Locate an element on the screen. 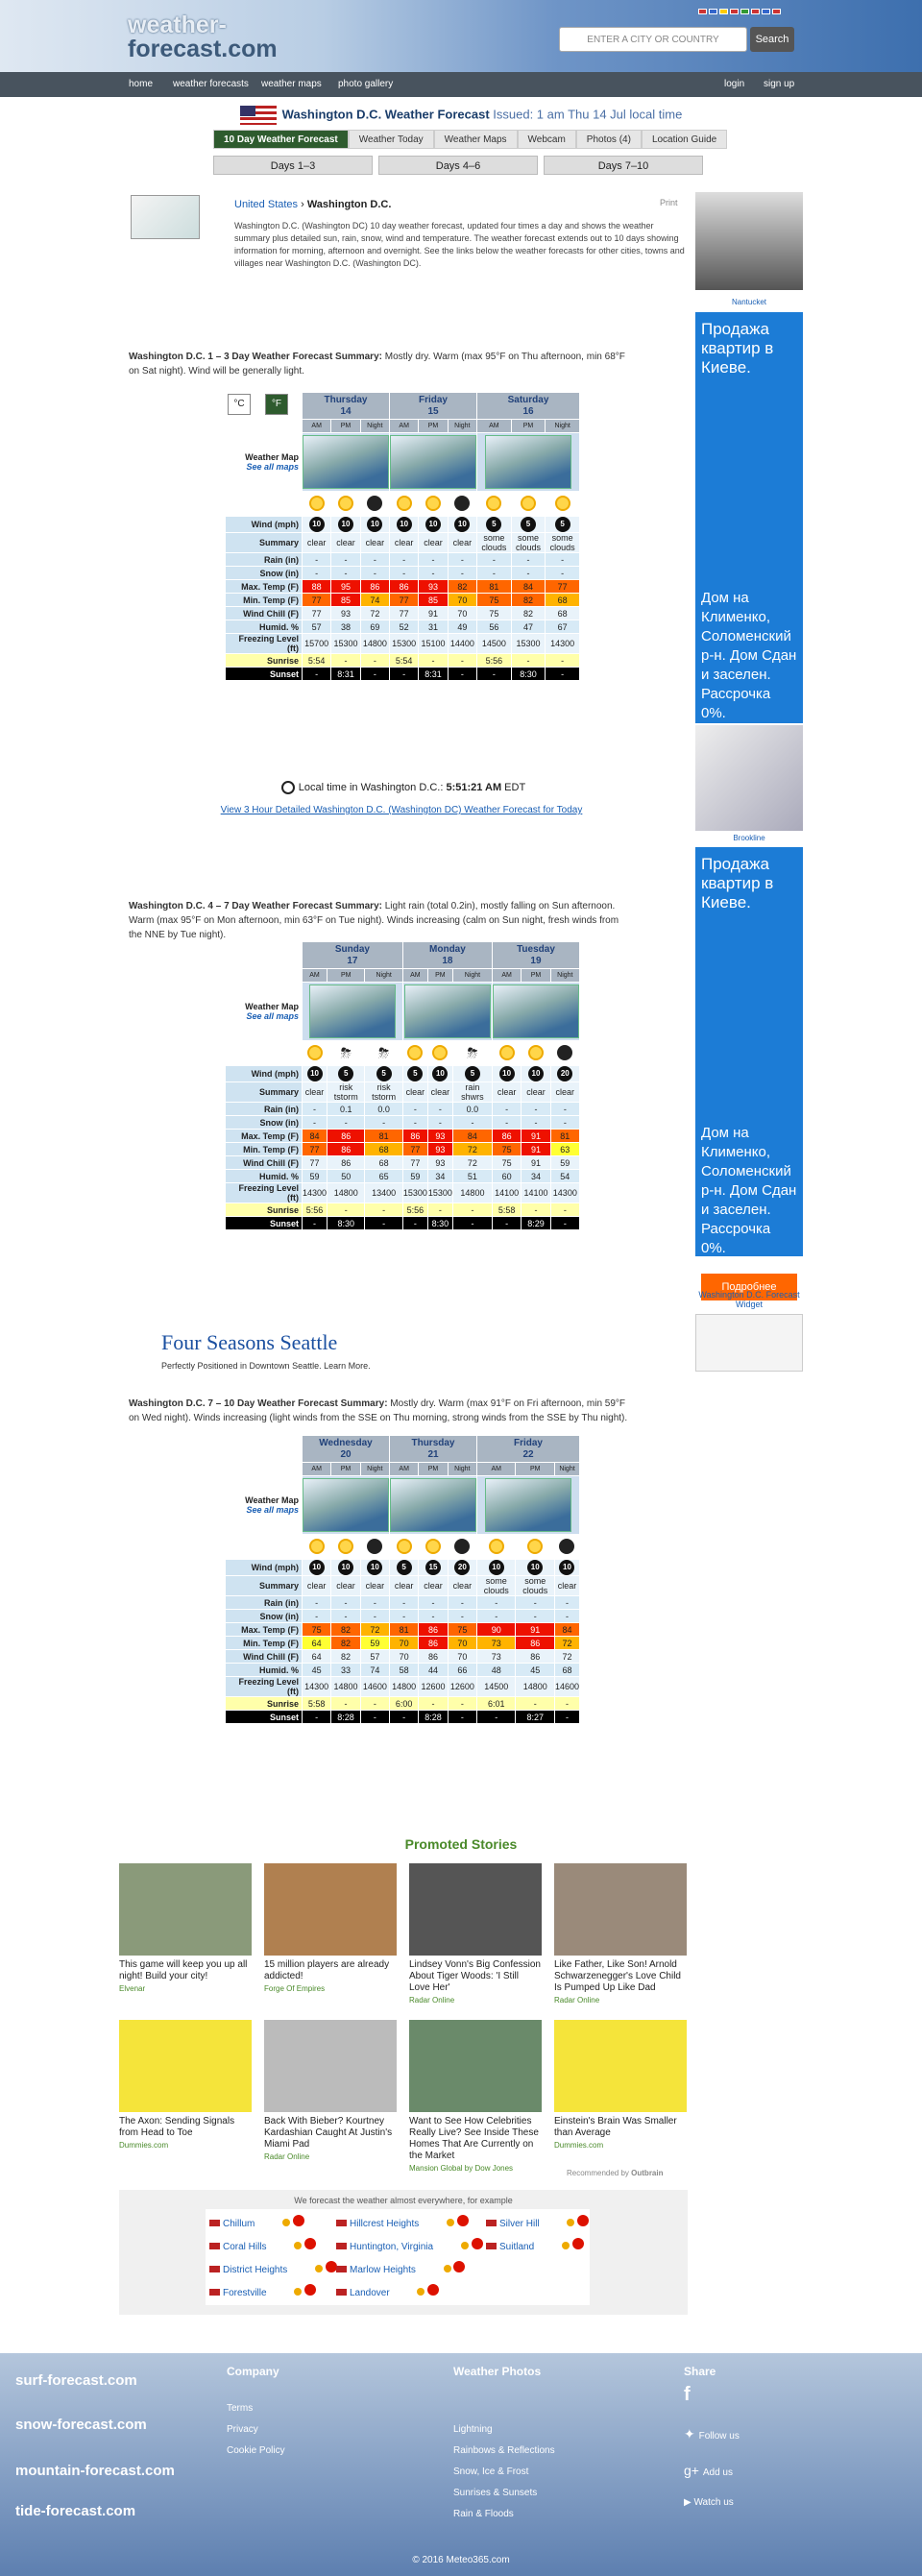 Image resolution: width=922 pixels, height=2576 pixels. widget-preview is located at coordinates (749, 1343).